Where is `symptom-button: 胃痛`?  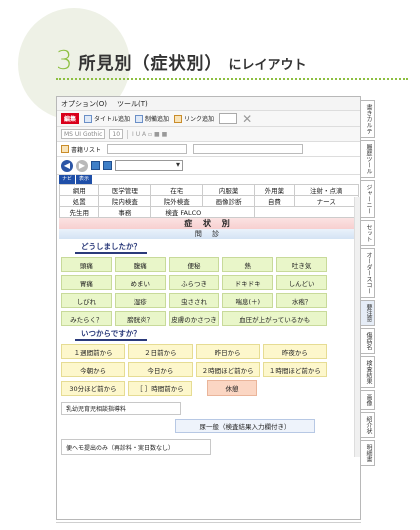 symptom-button: 胃痛 is located at coordinates (86, 282).